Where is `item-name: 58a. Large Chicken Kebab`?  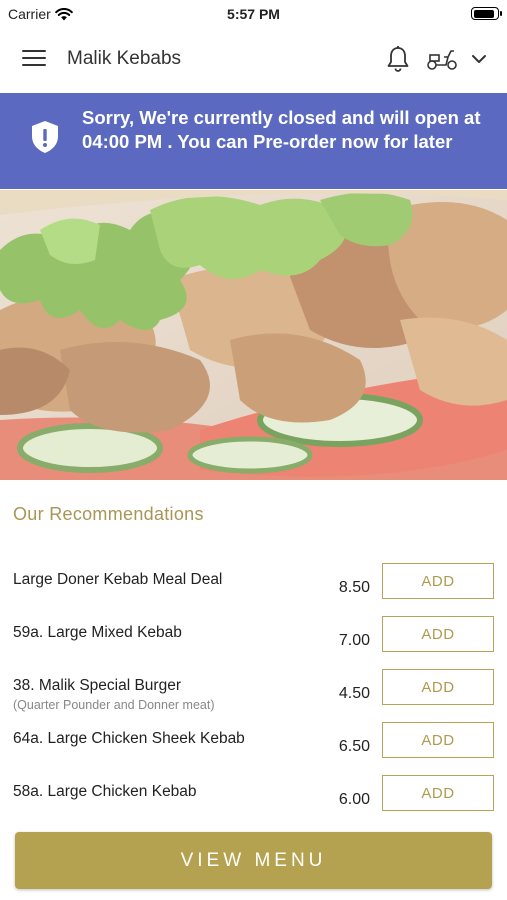
item-name: 58a. Large Chicken Kebab is located at coordinates (105, 791).